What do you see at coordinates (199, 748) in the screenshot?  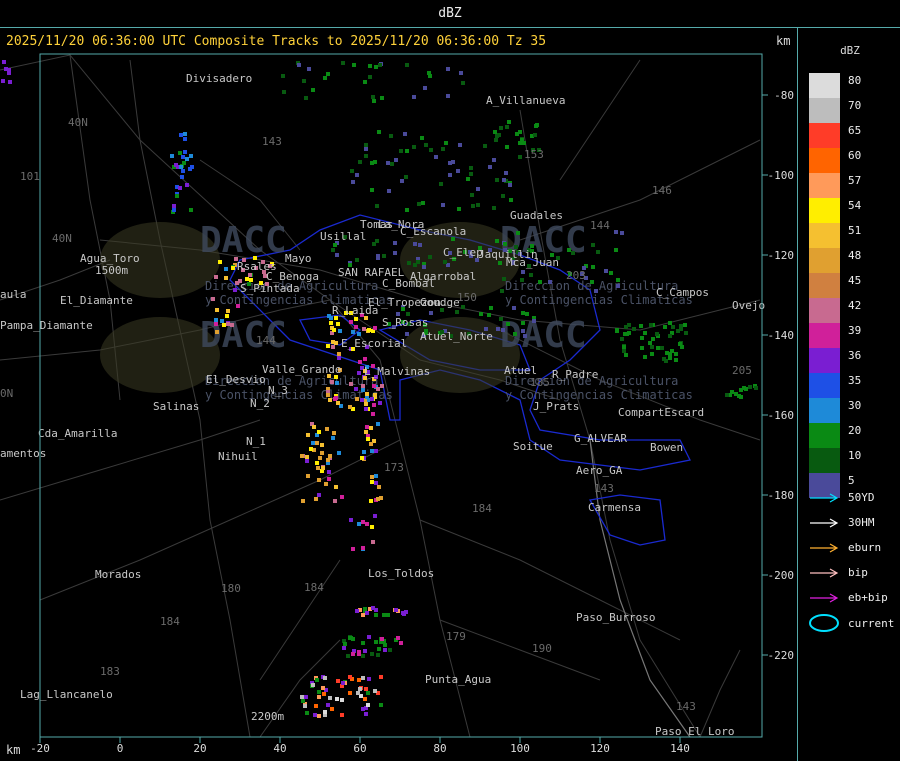 I see `x-tick-label: 20` at bounding box center [199, 748].